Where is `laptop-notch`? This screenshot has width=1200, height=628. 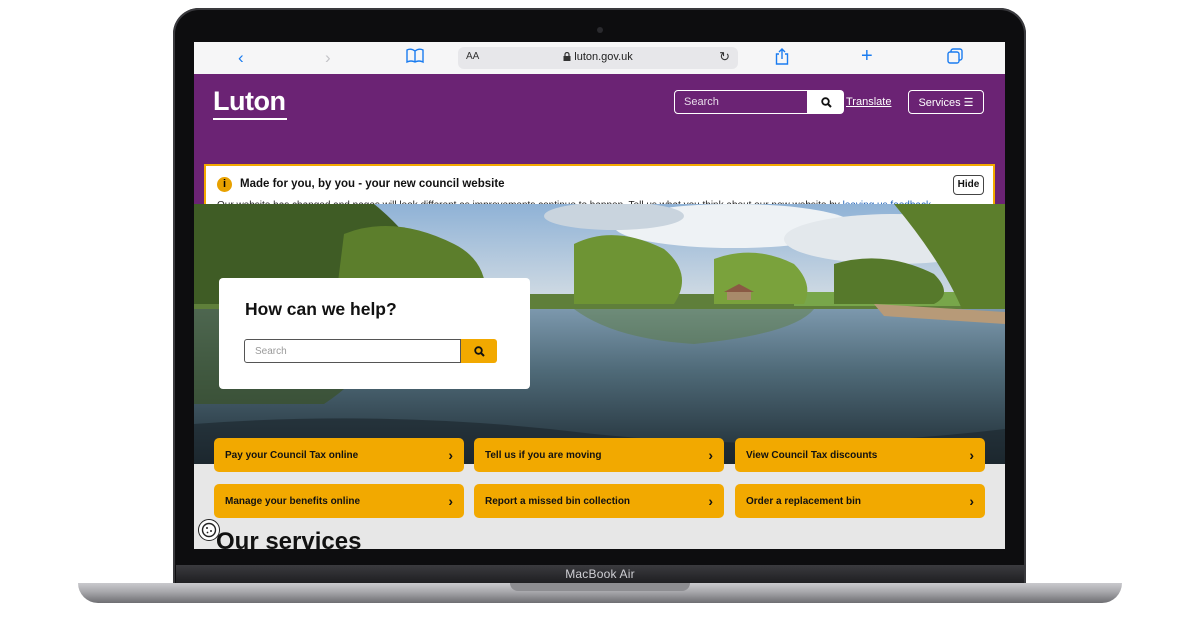 laptop-notch is located at coordinates (600, 587).